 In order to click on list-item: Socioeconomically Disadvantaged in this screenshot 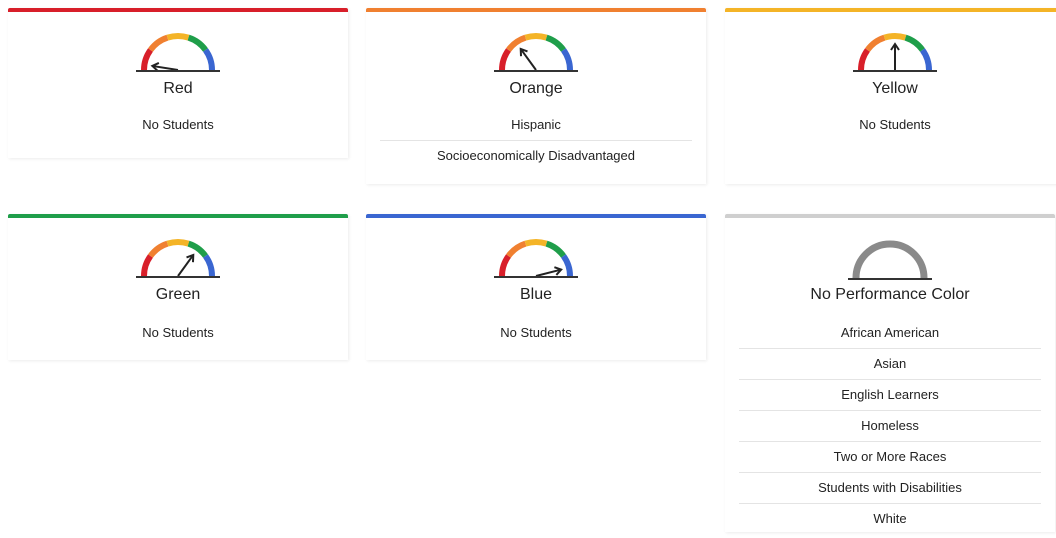, I will do `click(535, 155)`.